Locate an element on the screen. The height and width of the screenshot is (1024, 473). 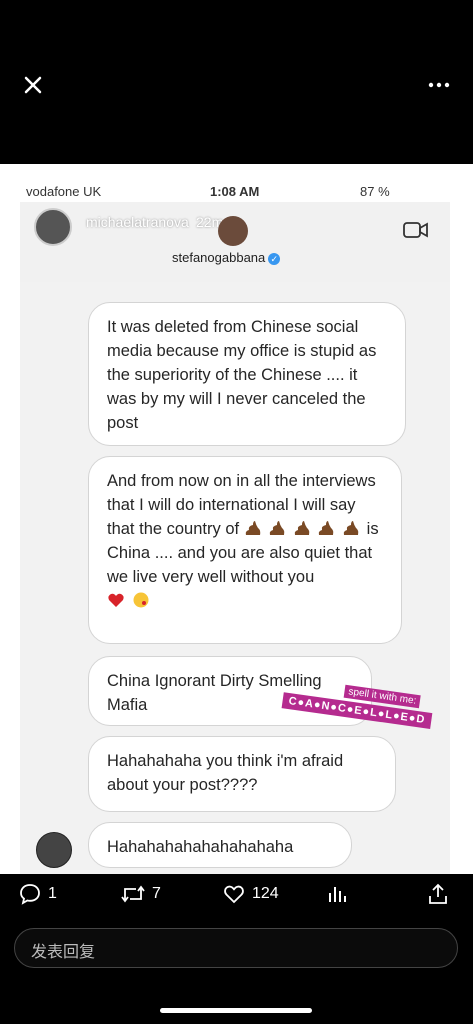
dm-avatar is located at coordinates (233, 231).